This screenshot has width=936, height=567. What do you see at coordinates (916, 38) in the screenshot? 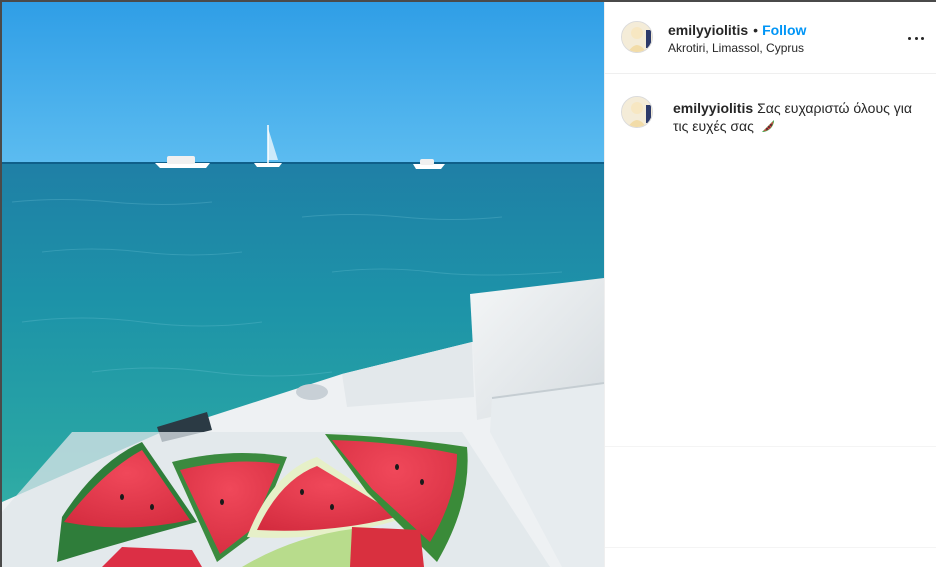
I see `more-options-icon` at bounding box center [916, 38].